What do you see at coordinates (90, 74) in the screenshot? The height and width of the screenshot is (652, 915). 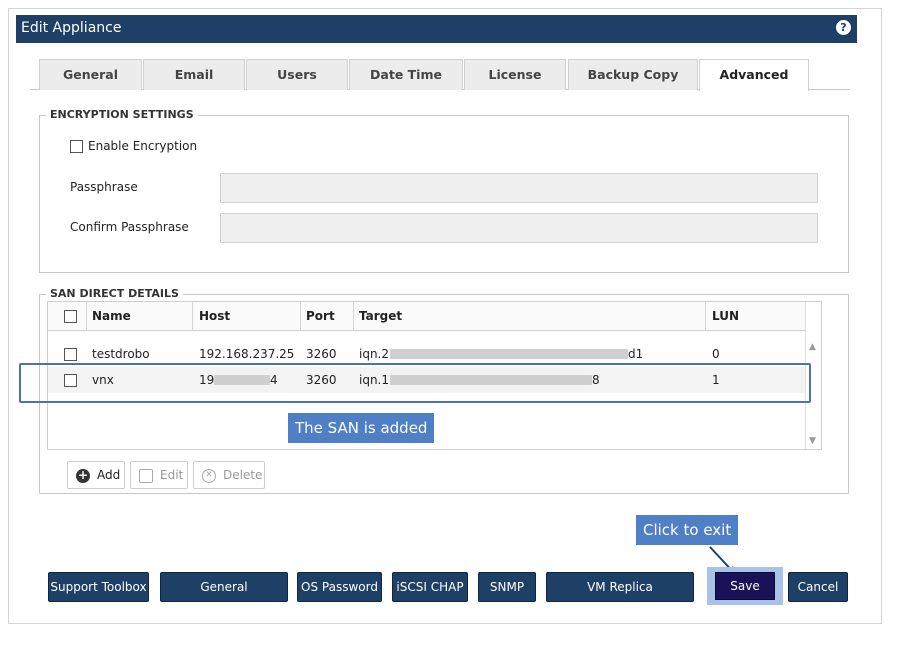 I see `tab-general: General` at bounding box center [90, 74].